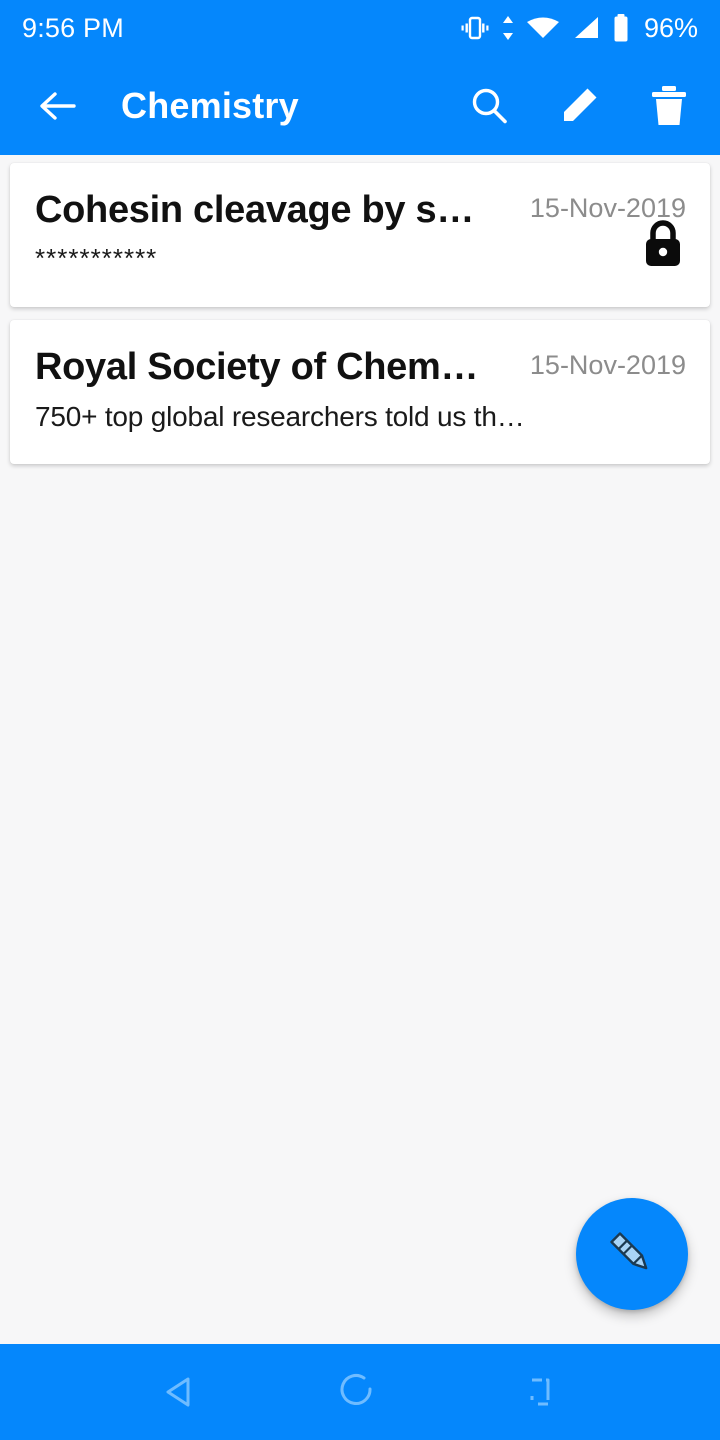 Image resolution: width=720 pixels, height=1440 pixels. I want to click on recents-square-icon, so click(540, 1392).